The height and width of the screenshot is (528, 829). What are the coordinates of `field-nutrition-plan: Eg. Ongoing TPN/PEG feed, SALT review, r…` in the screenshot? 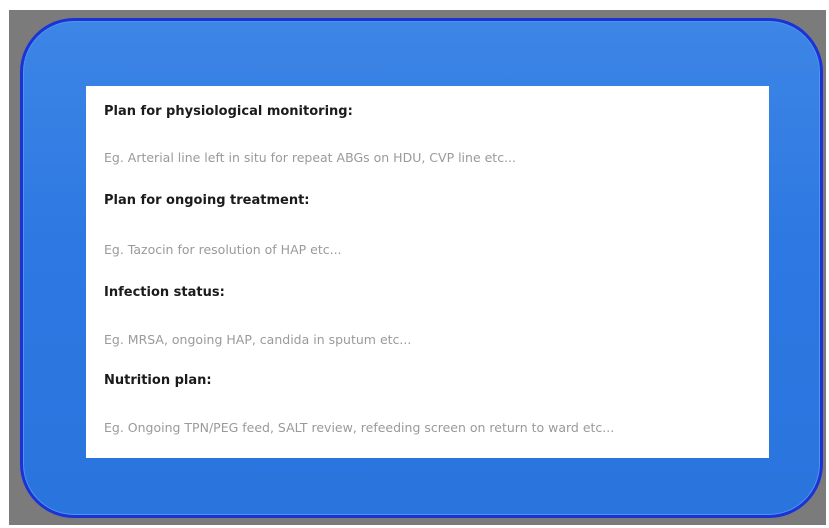 It's located at (359, 427).